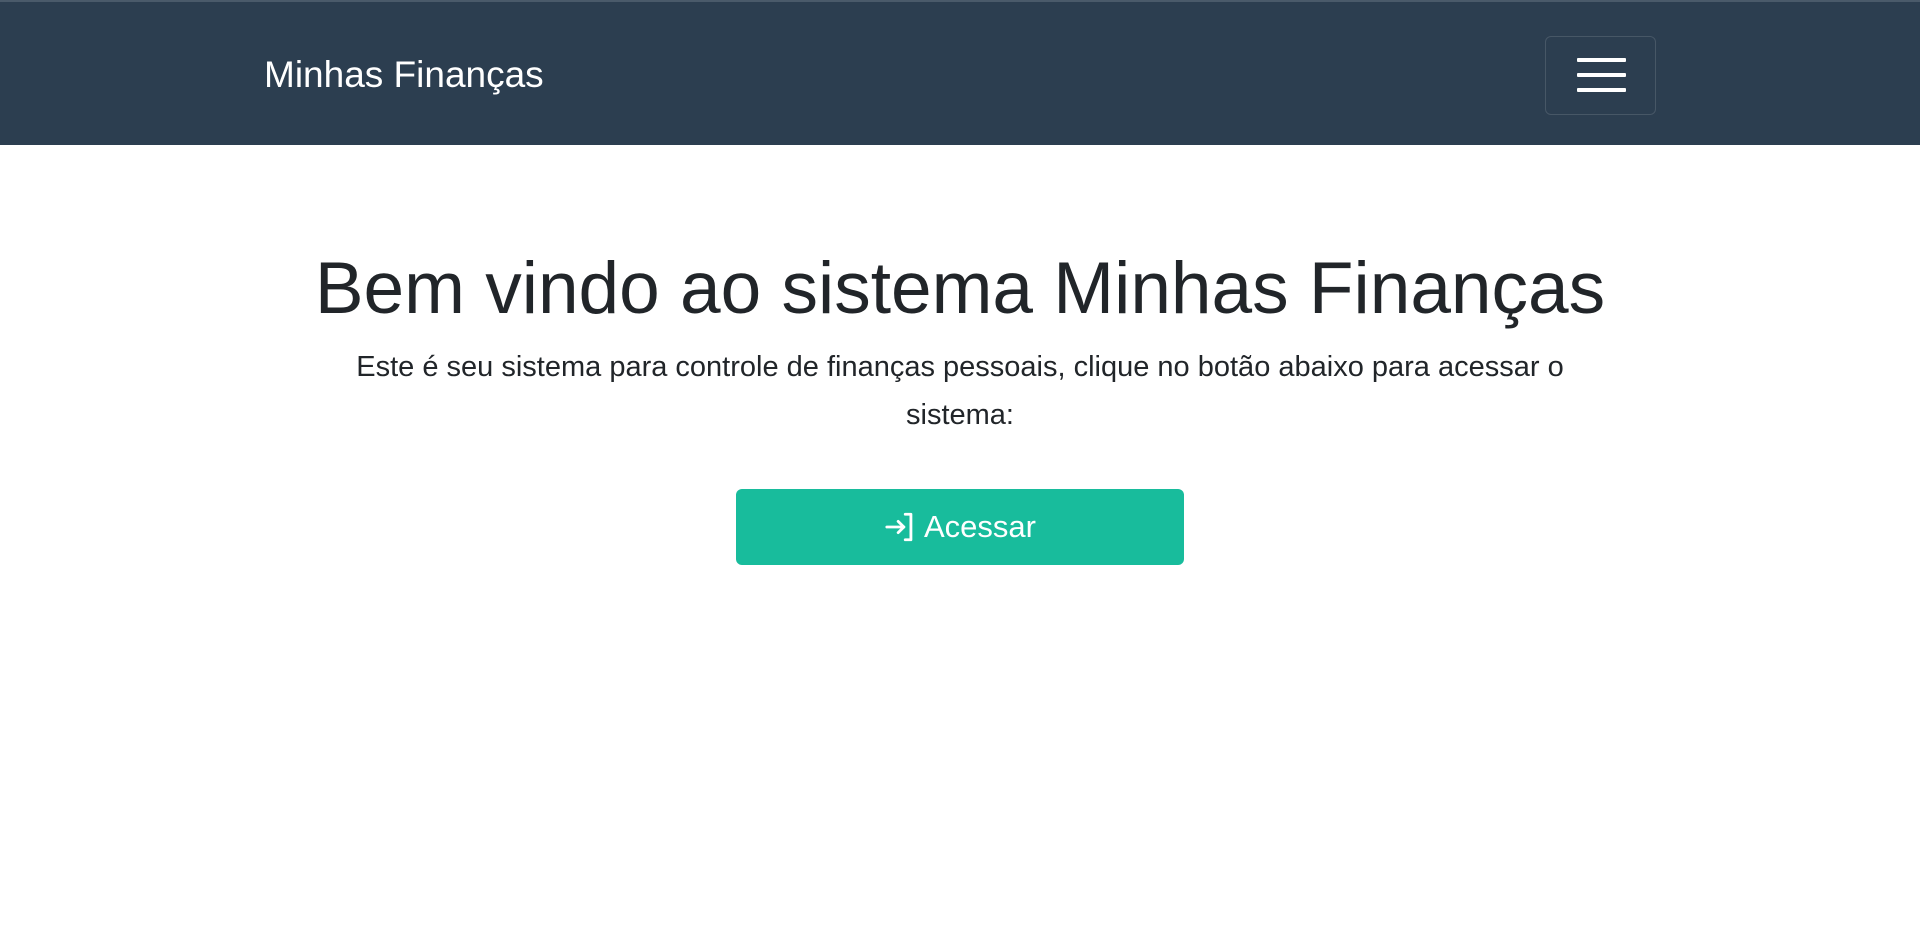 The height and width of the screenshot is (930, 1920). Describe the element at coordinates (901, 527) in the screenshot. I see `sign-in-icon` at that location.